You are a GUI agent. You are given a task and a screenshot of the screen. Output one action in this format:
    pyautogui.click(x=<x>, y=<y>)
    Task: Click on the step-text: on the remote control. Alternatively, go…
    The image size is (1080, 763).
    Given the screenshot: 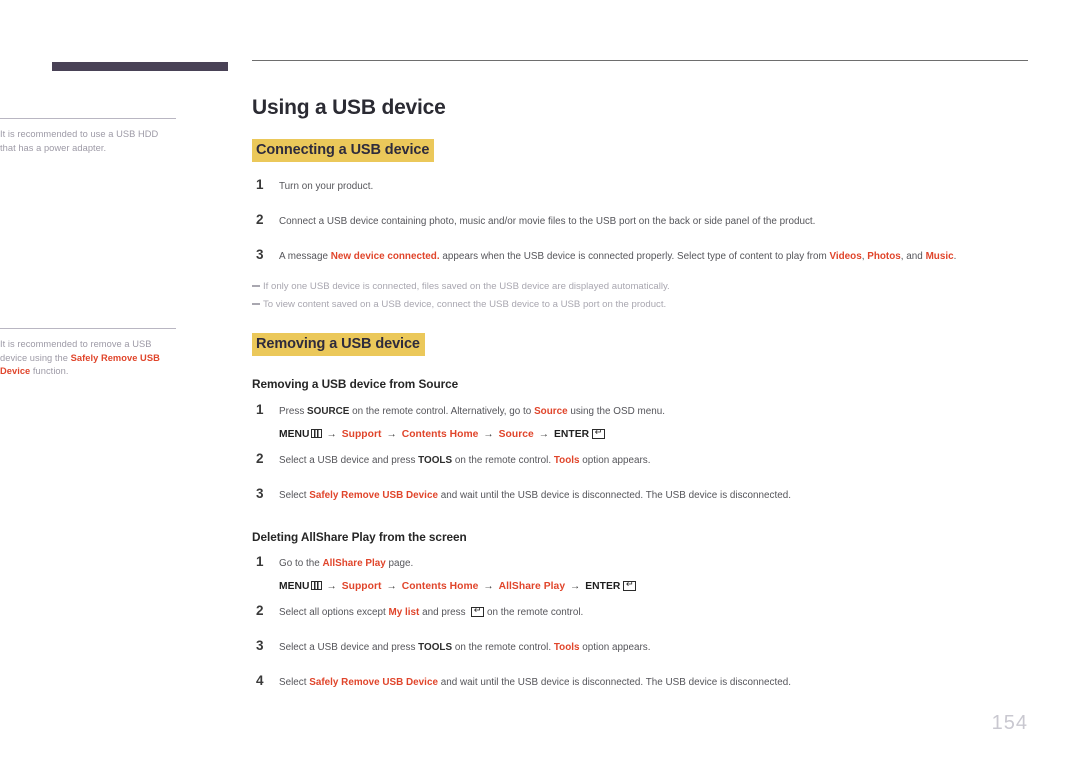 What is the action you would take?
    pyautogui.click(x=442, y=411)
    